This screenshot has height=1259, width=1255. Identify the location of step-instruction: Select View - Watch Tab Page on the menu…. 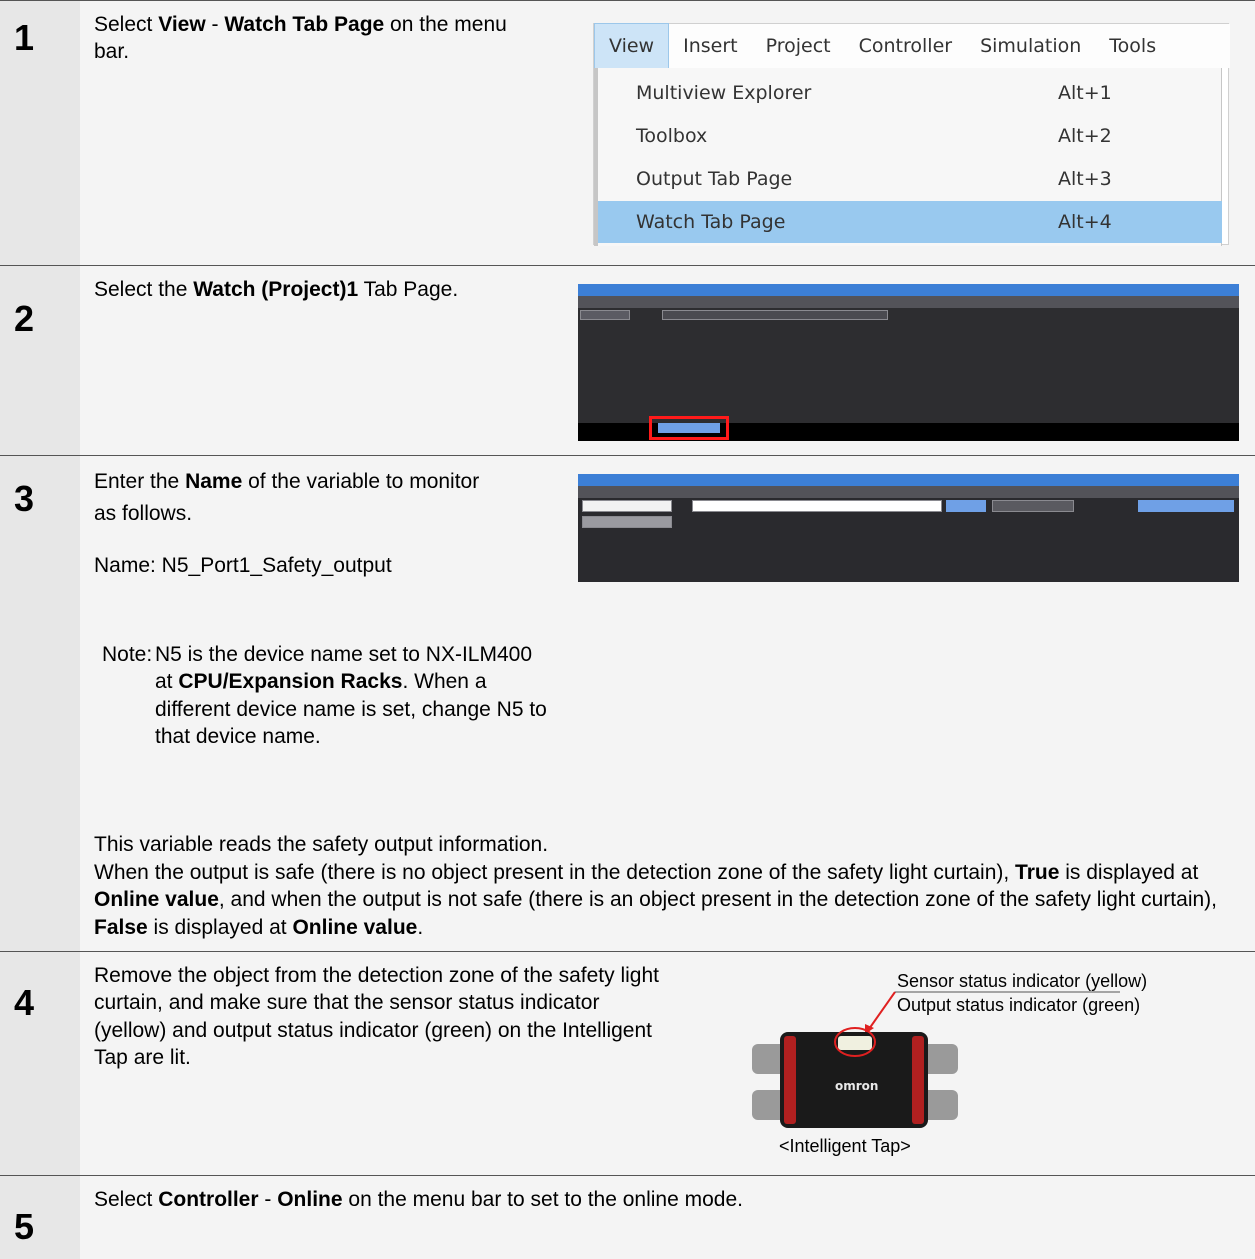
(304, 38).